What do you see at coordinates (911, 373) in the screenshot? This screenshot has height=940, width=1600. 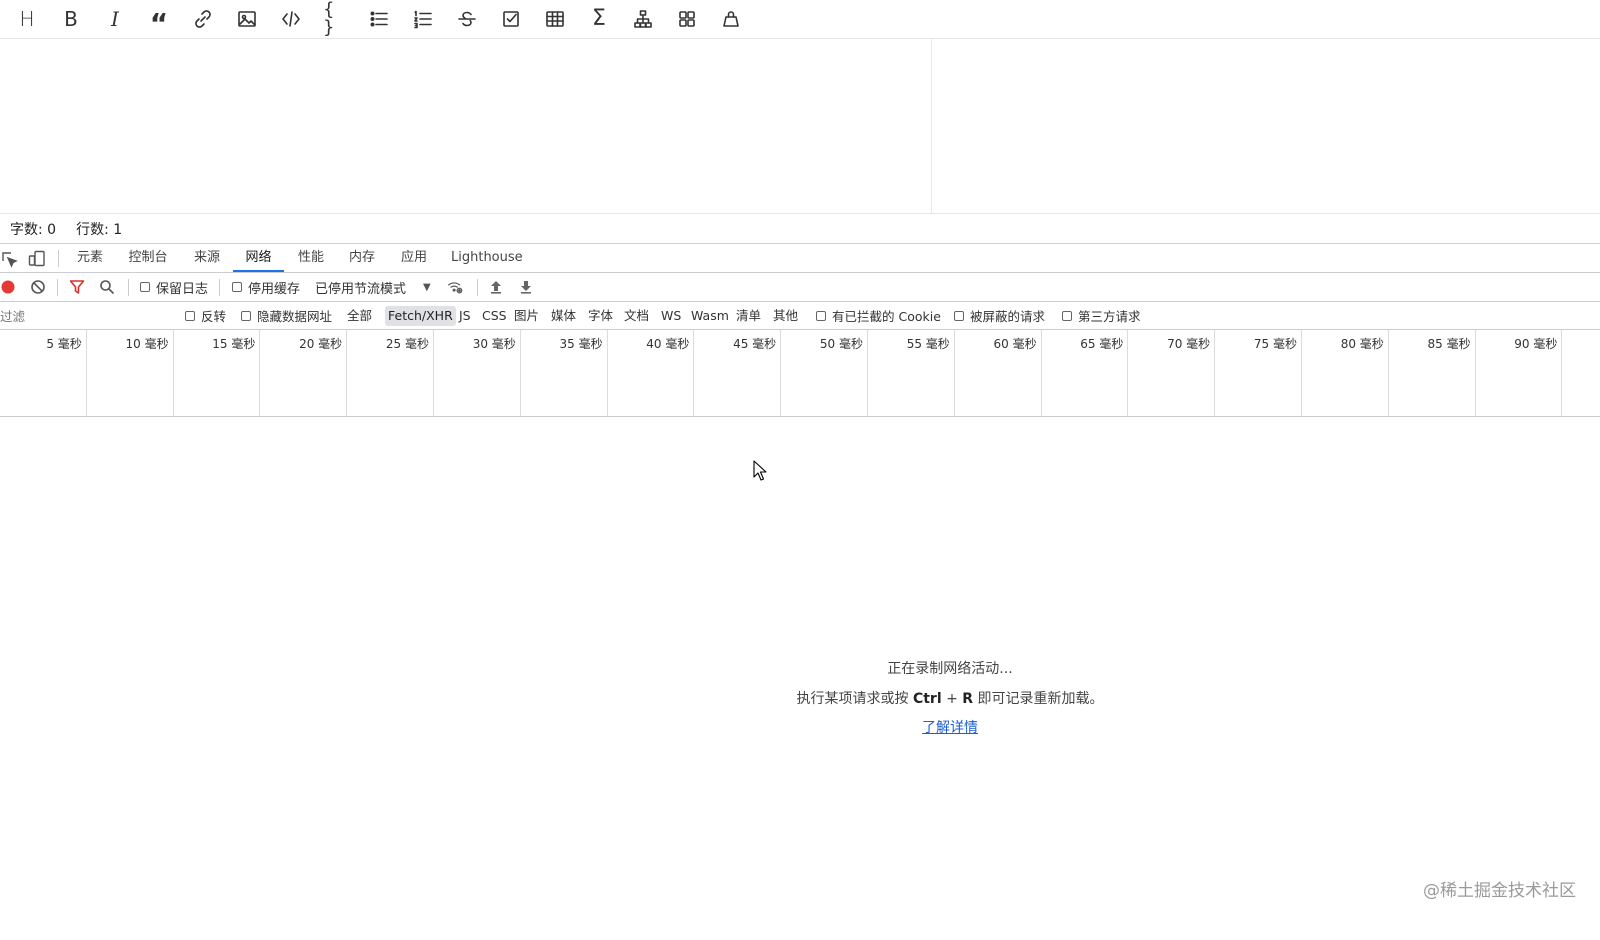 I see `timeline-tick: 55 毫秒` at bounding box center [911, 373].